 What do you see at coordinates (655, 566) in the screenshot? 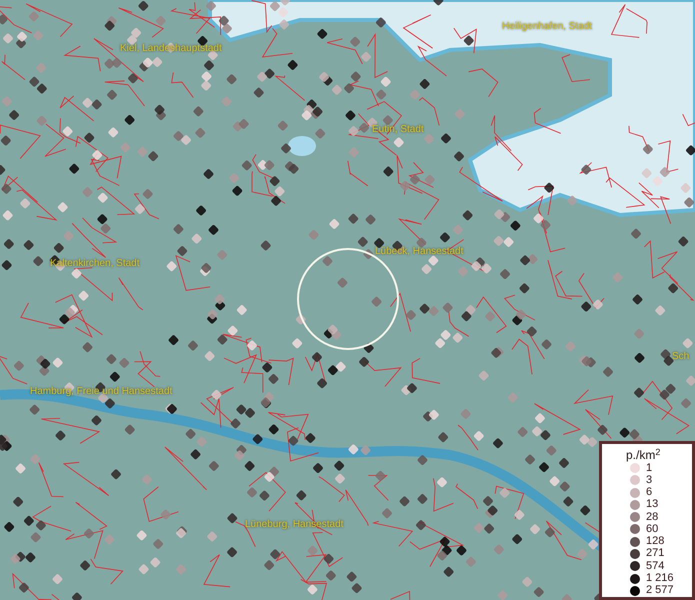
I see `legend-label: 574` at bounding box center [655, 566].